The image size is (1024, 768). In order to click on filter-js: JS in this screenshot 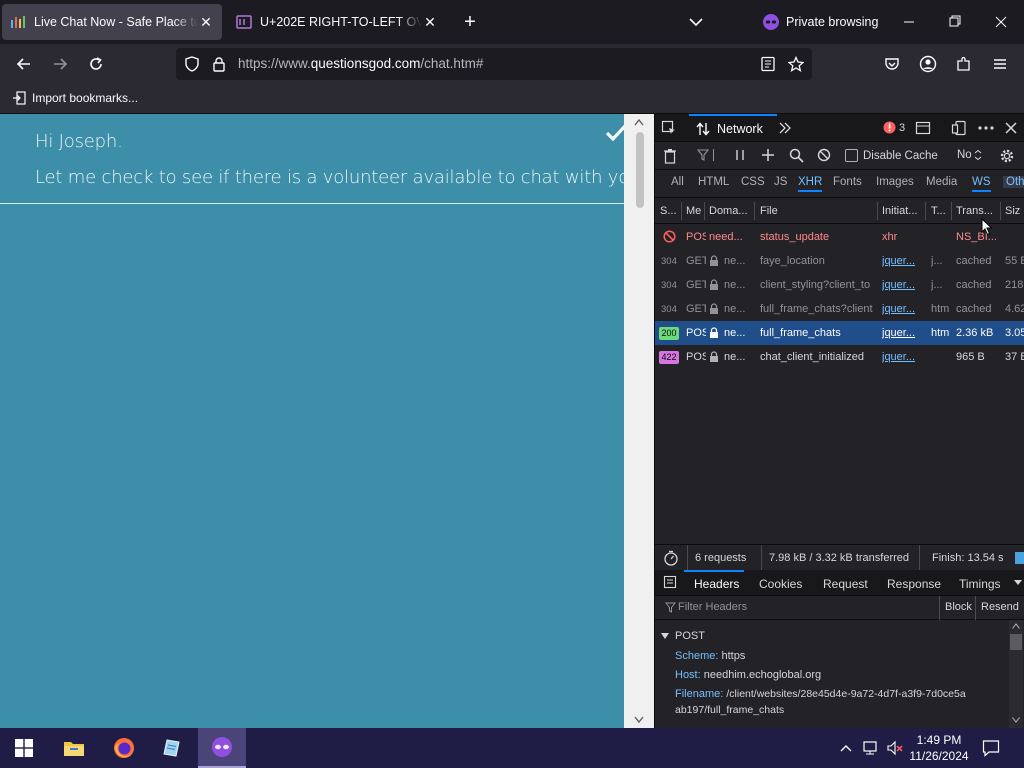, I will do `click(780, 182)`.